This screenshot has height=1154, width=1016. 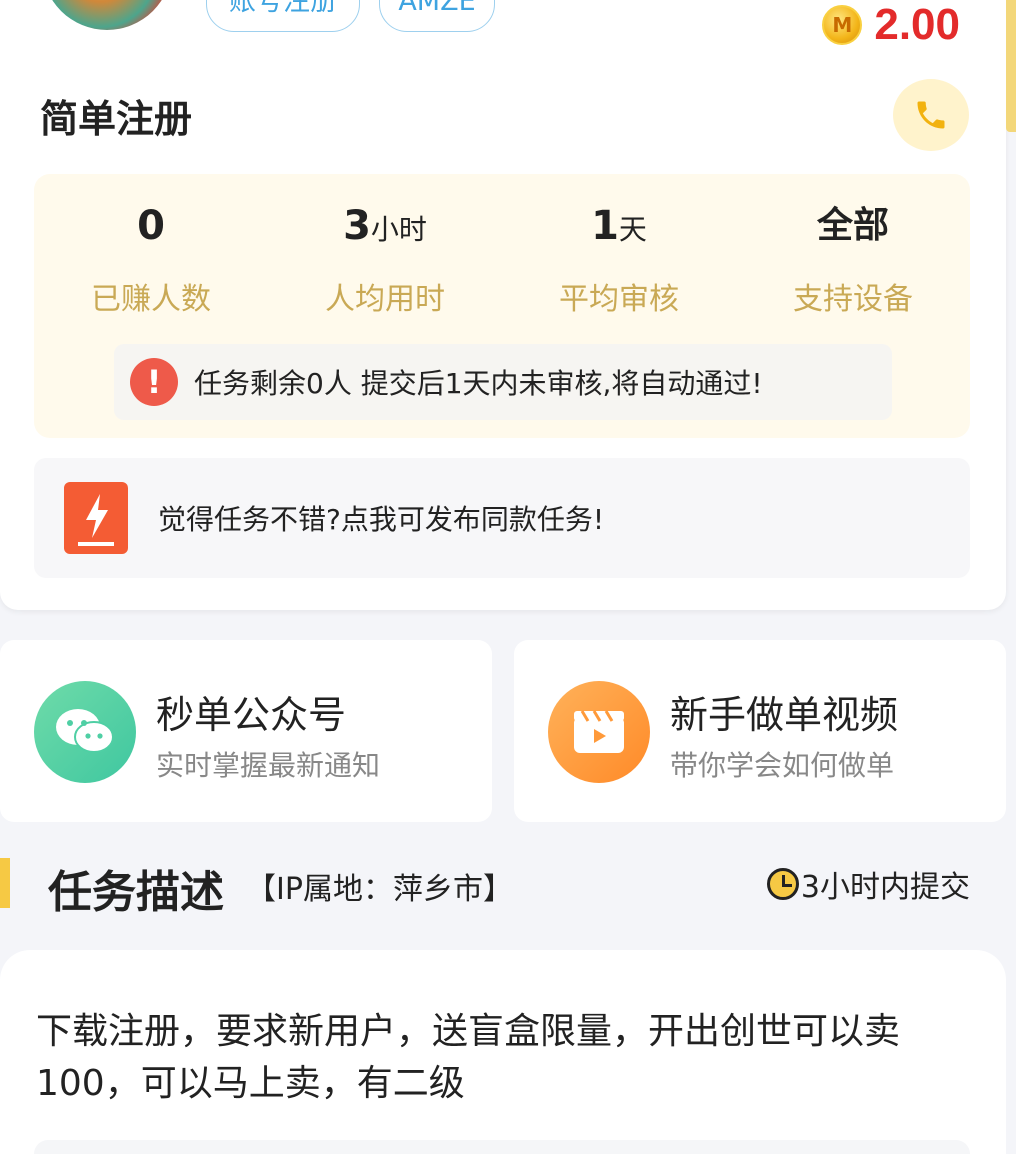 I want to click on feature-subtitle: 带你学会如何做单, so click(x=782, y=765).